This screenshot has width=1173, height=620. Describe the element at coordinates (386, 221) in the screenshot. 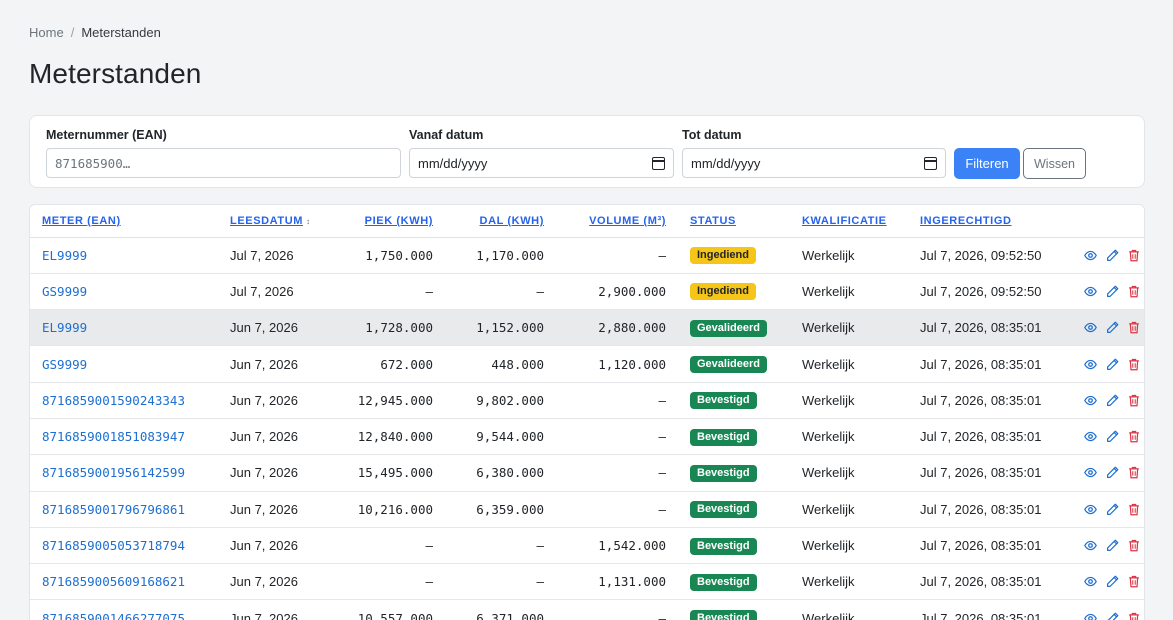

I see `col-header-peak: Piek (kWh)` at that location.